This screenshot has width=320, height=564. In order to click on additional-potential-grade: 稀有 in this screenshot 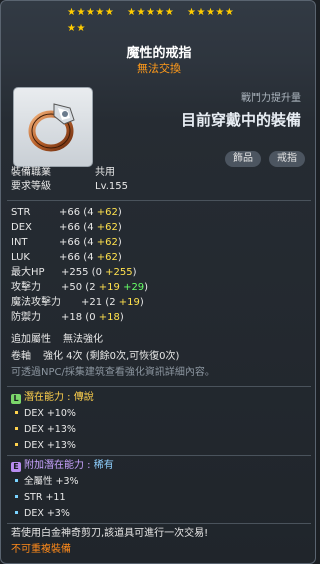, I will do `click(103, 465)`.